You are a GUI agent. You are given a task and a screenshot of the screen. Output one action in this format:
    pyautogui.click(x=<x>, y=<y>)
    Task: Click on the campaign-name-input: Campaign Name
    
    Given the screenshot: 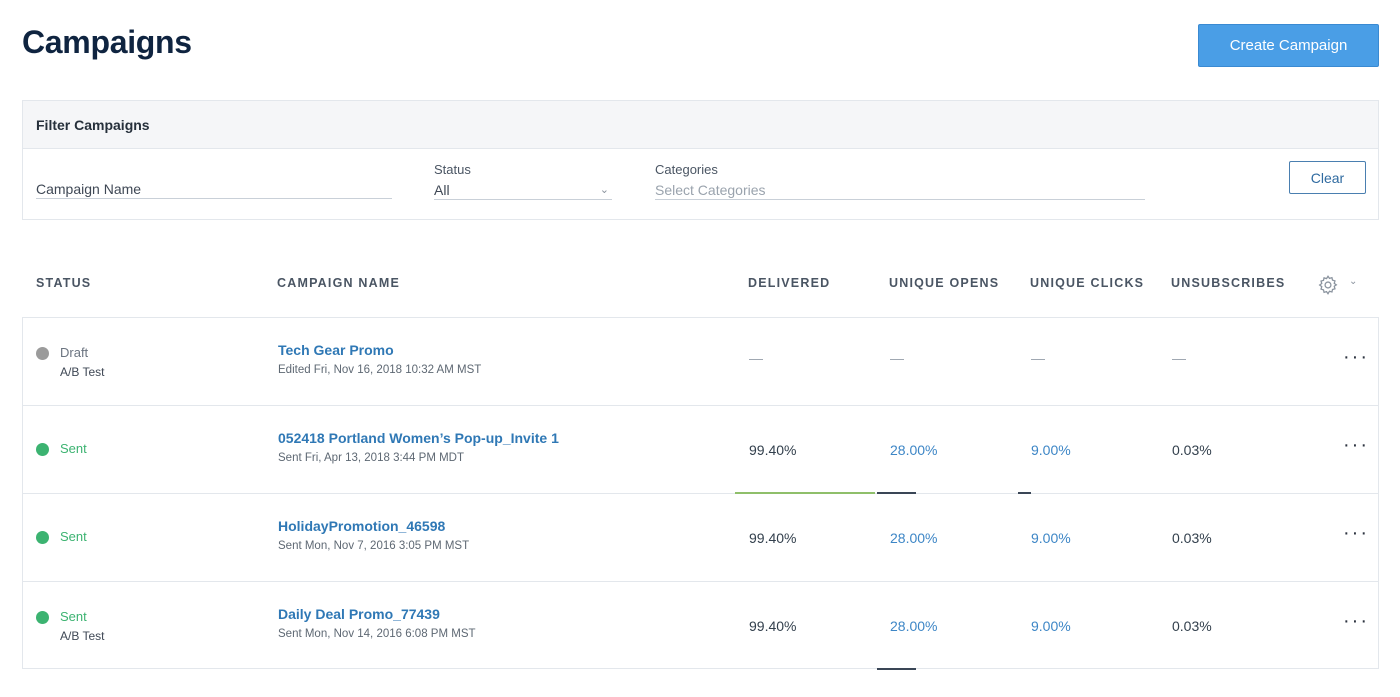 What is the action you would take?
    pyautogui.click(x=214, y=189)
    